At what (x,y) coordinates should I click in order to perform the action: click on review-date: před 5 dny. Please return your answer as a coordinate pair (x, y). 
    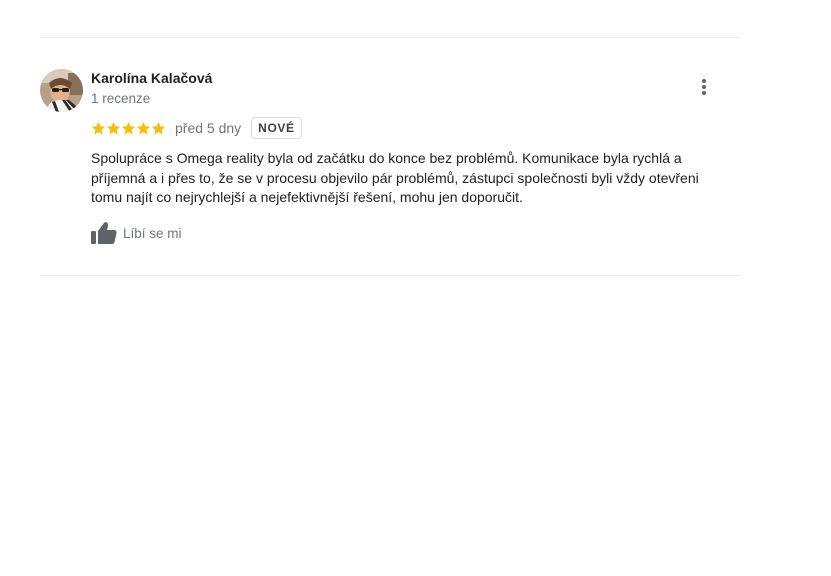
    Looking at the image, I should click on (208, 128).